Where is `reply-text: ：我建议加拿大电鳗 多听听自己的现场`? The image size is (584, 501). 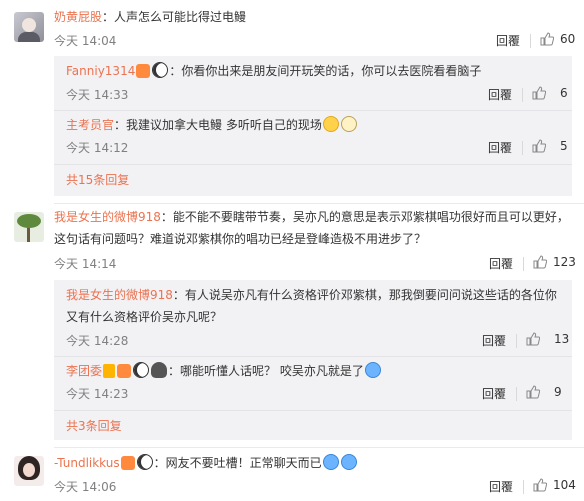 reply-text: ：我建议加拿大电鳗 多听听自己的现场 is located at coordinates (218, 125).